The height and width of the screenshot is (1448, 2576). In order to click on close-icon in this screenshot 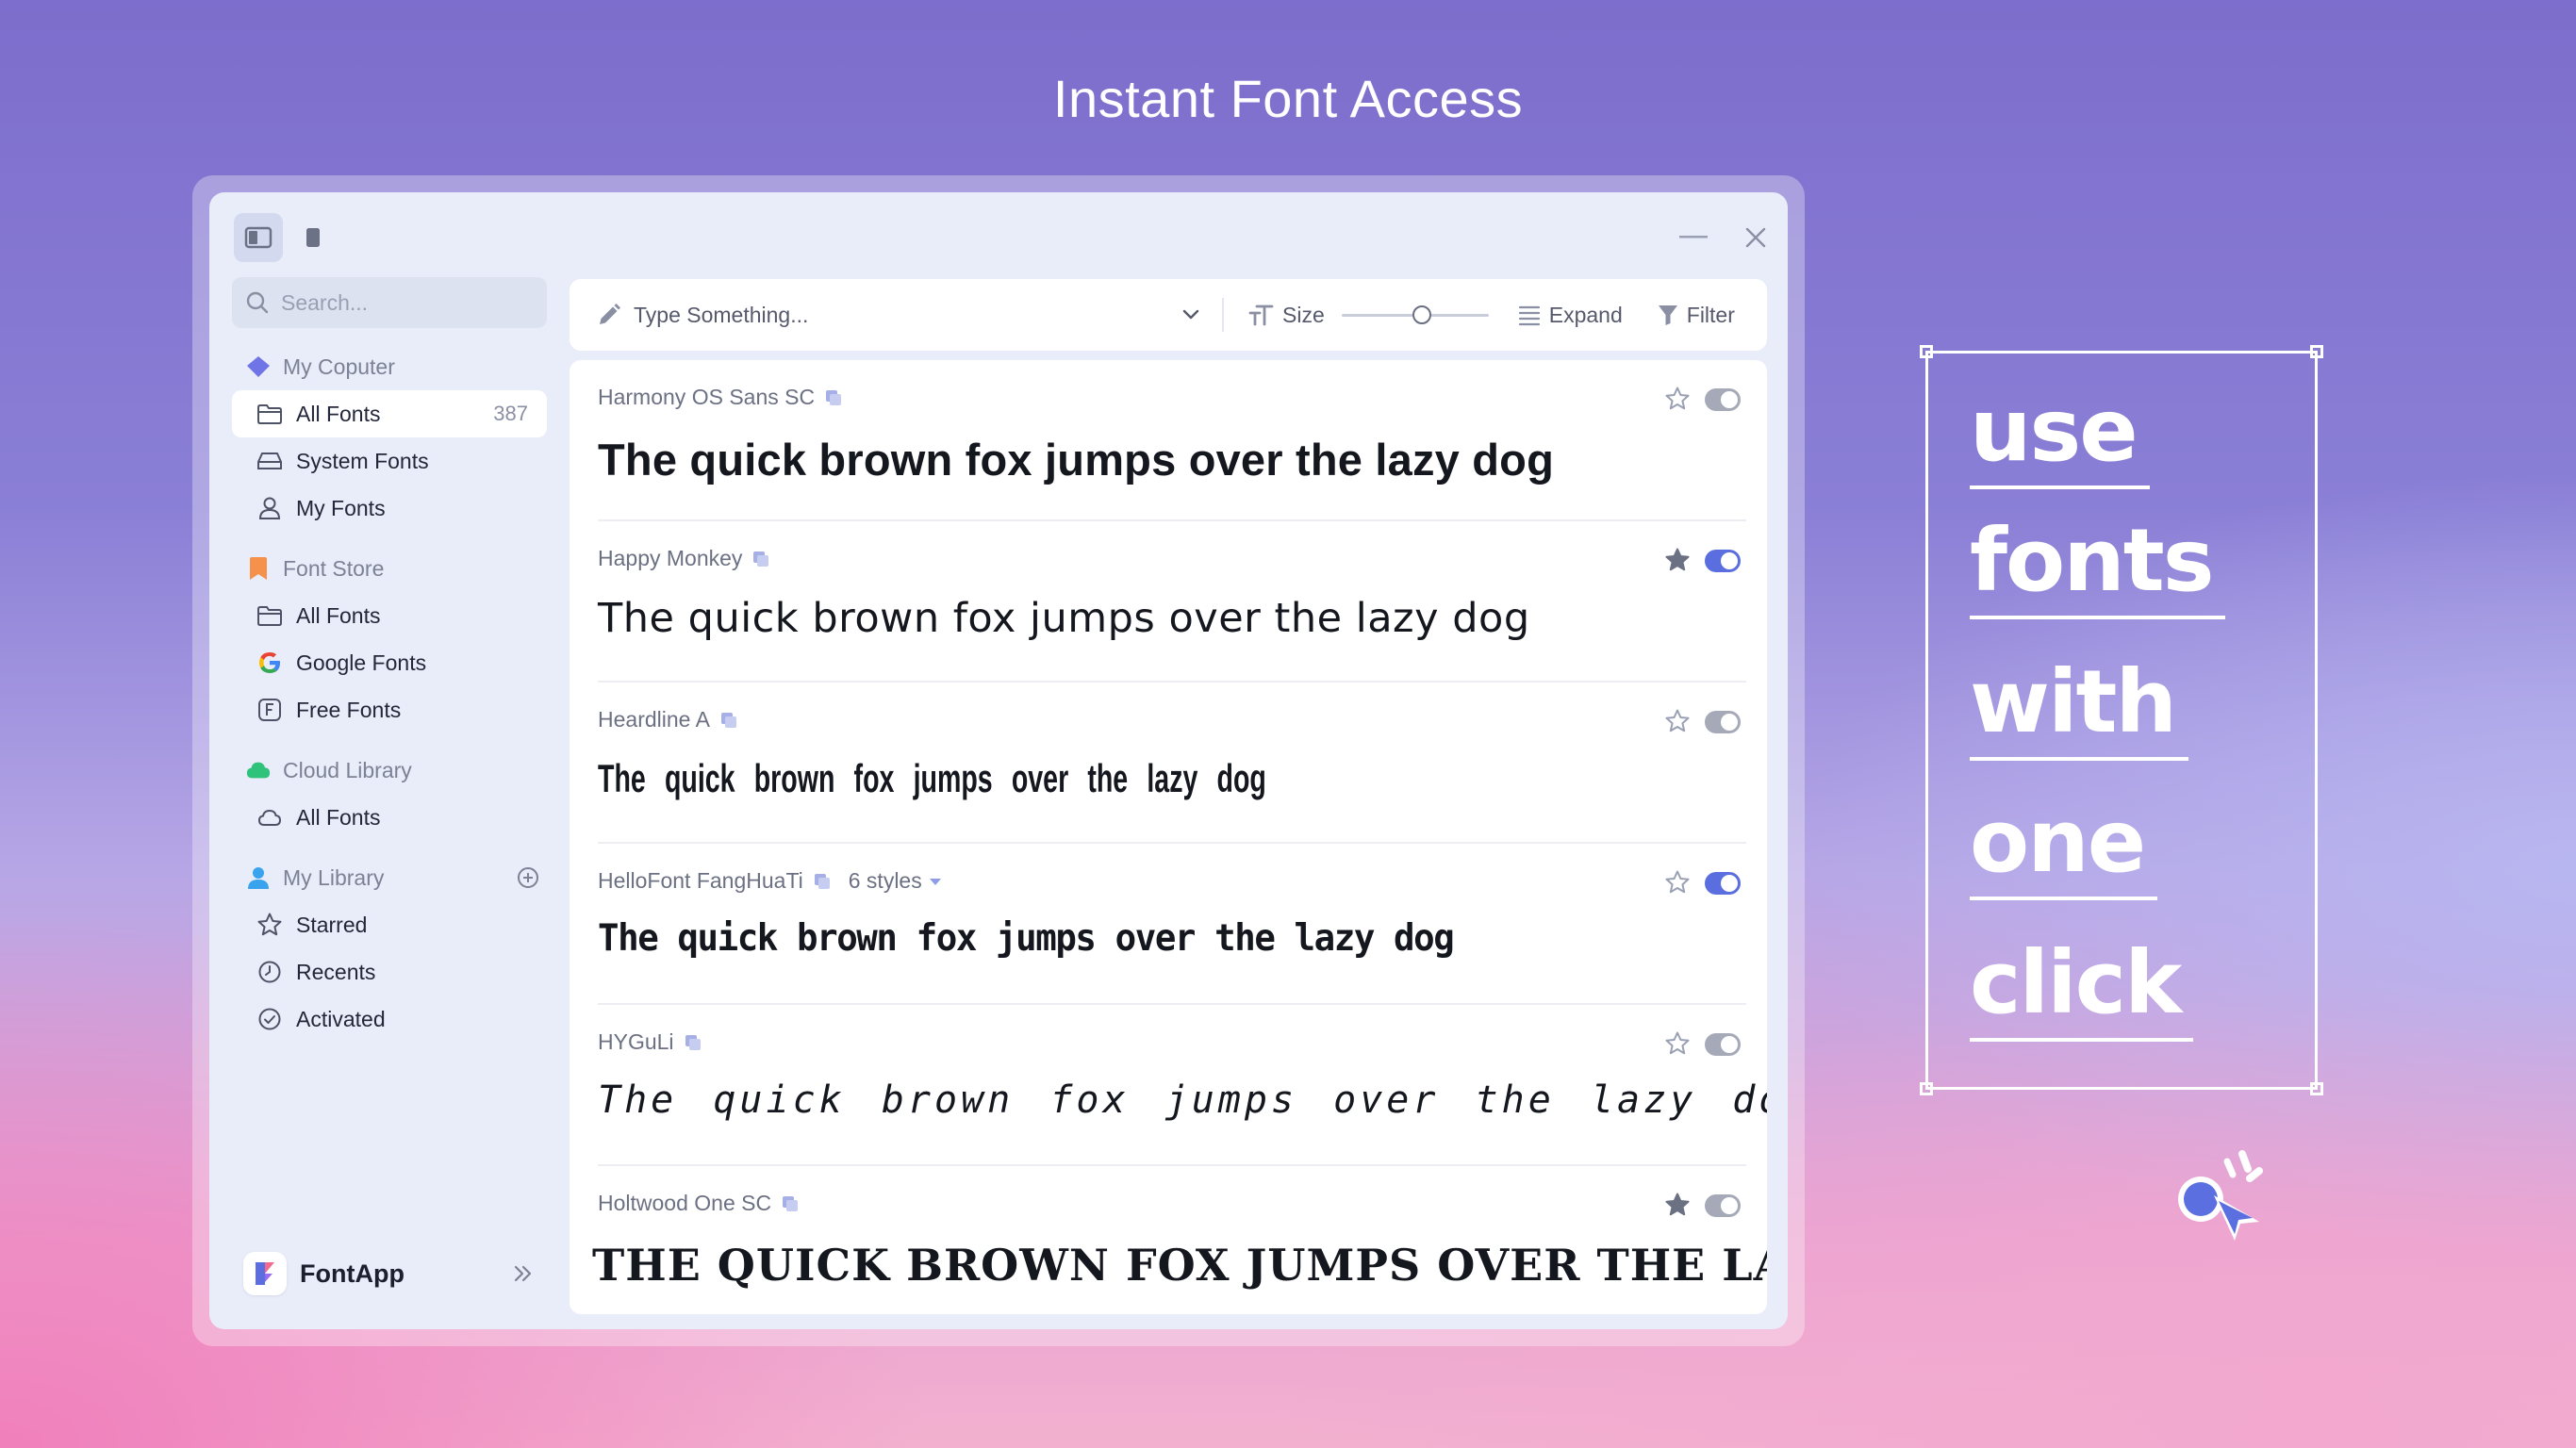, I will do `click(1755, 237)`.